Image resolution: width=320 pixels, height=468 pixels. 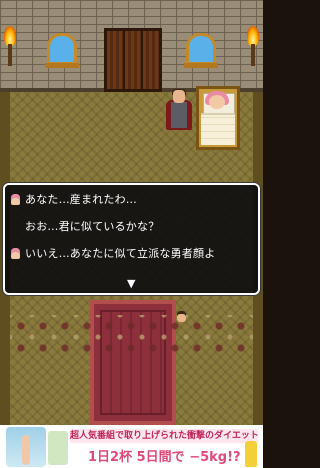 What do you see at coordinates (92, 226) in the screenshot?
I see `dialog-text: おお…君に似ているかな？` at bounding box center [92, 226].